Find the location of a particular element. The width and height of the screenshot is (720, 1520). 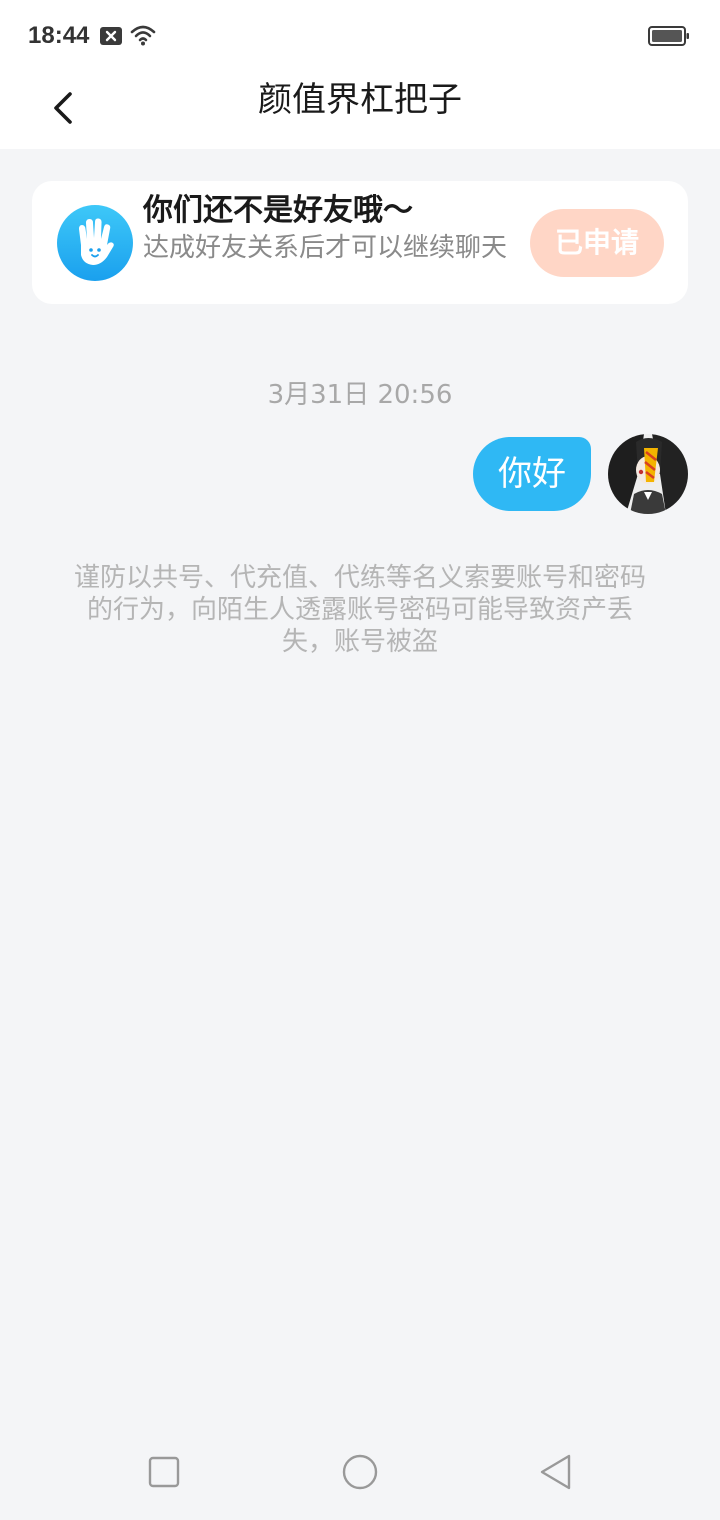

circle-icon is located at coordinates (360, 1472).